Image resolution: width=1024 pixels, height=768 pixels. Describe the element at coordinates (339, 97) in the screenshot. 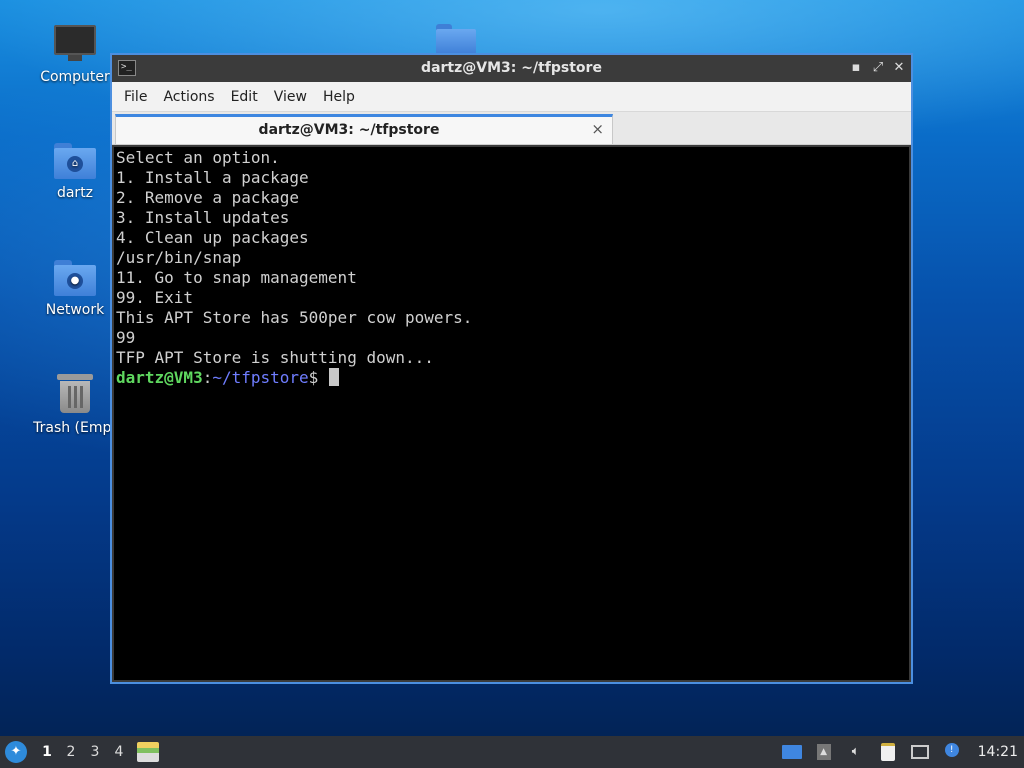

I see `menu-help: Help` at that location.